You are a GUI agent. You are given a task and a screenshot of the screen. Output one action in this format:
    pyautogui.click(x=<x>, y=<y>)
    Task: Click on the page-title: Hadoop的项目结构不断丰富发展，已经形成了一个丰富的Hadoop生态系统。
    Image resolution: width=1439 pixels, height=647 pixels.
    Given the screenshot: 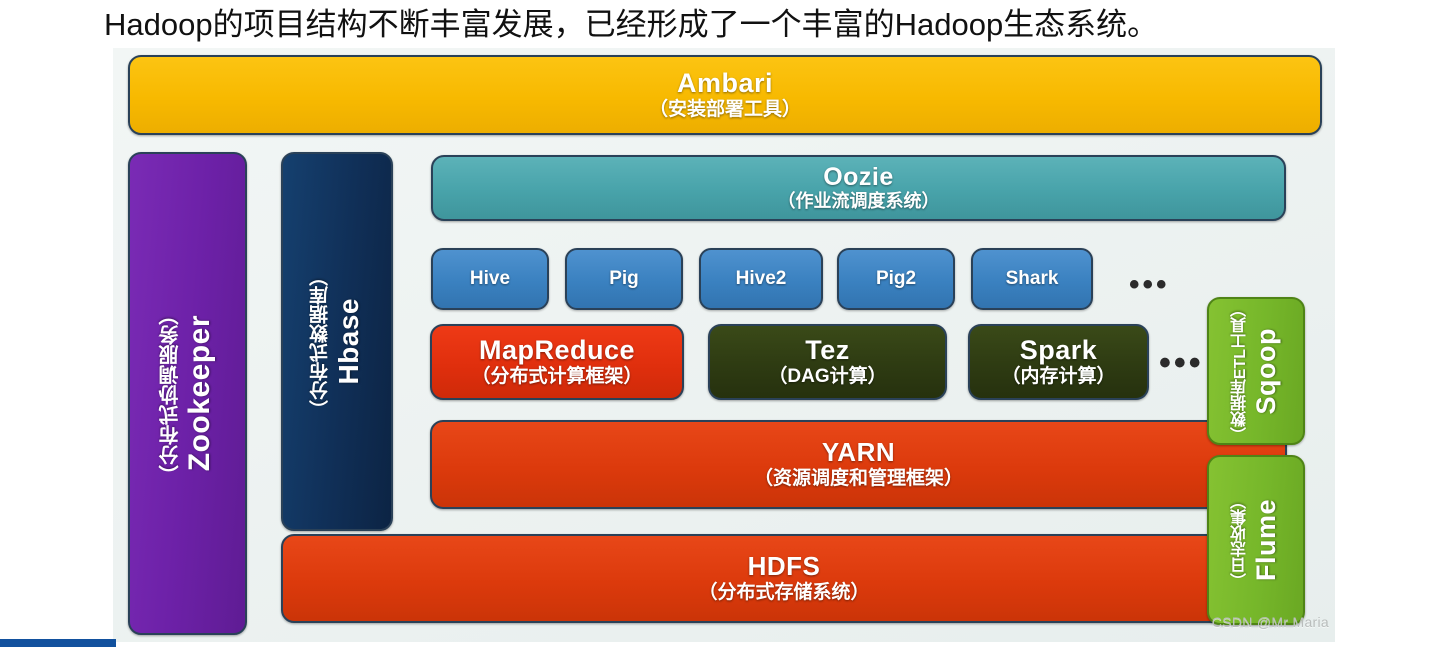 What is the action you would take?
    pyautogui.click(x=631, y=24)
    